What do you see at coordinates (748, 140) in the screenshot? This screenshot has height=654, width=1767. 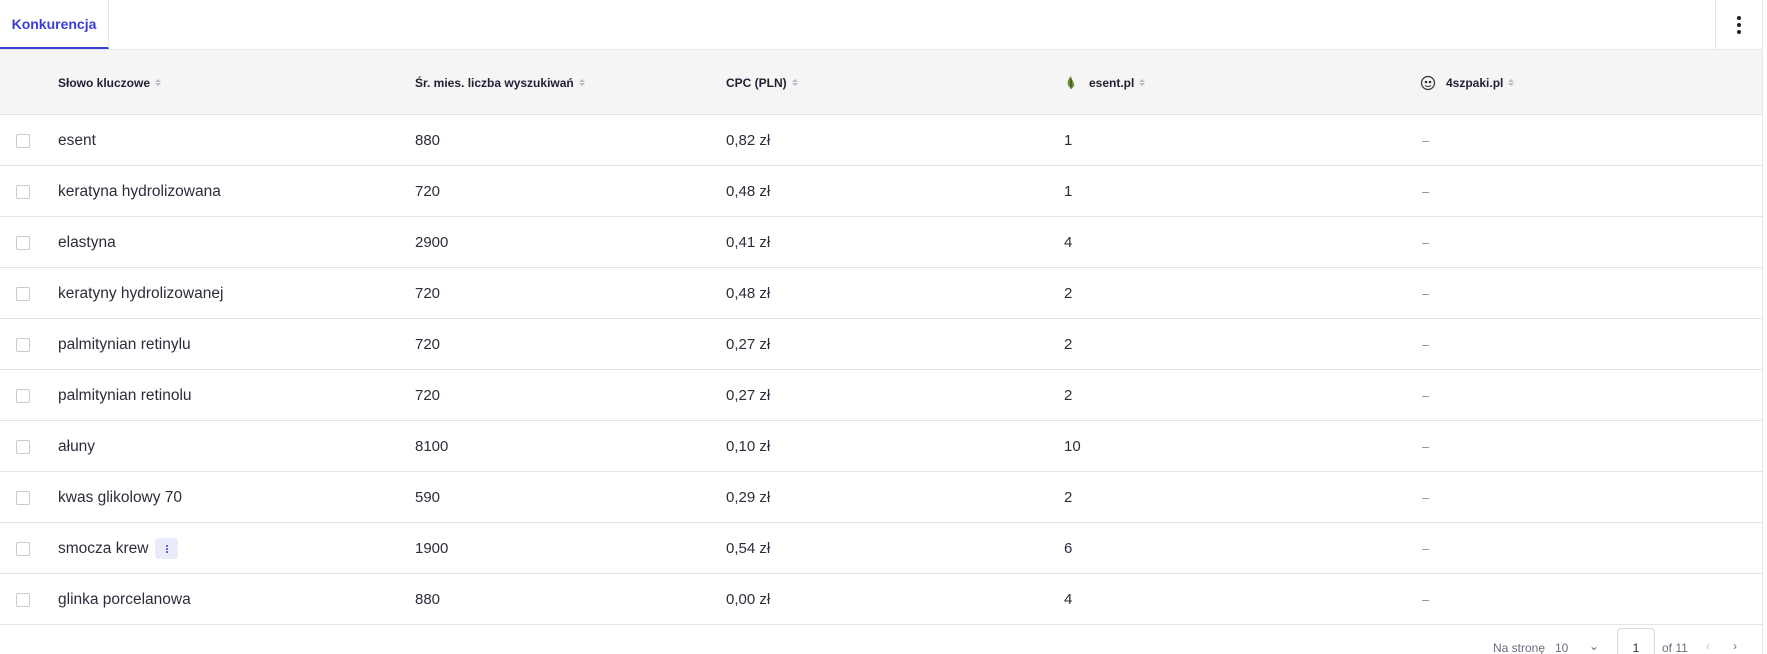 I see `cpc-cell: 0,82 zł` at bounding box center [748, 140].